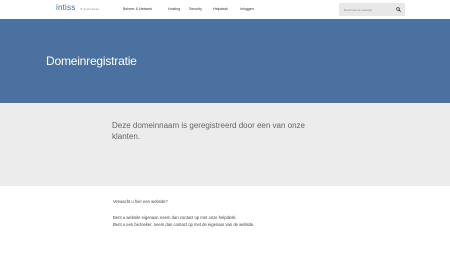 This screenshot has height=253, width=450. What do you see at coordinates (358, 10) in the screenshot?
I see `search-input: Doorzoek de website` at bounding box center [358, 10].